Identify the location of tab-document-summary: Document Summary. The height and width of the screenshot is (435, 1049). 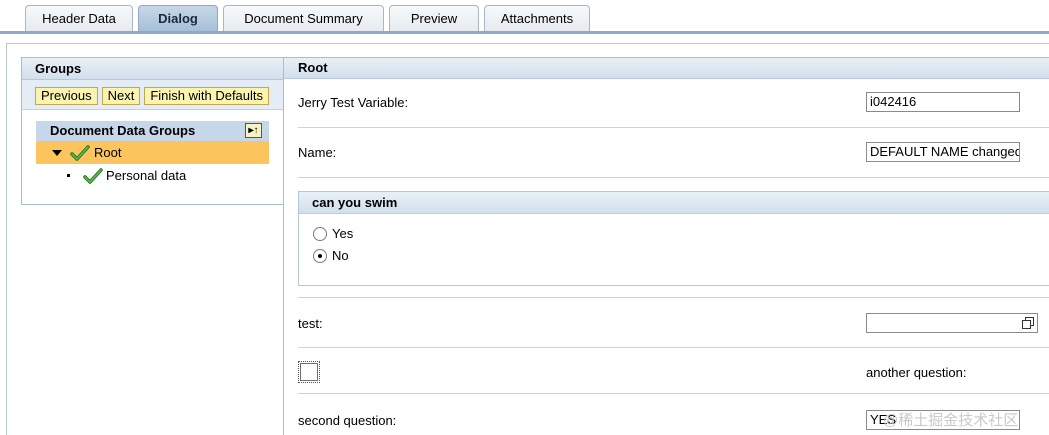
(303, 18).